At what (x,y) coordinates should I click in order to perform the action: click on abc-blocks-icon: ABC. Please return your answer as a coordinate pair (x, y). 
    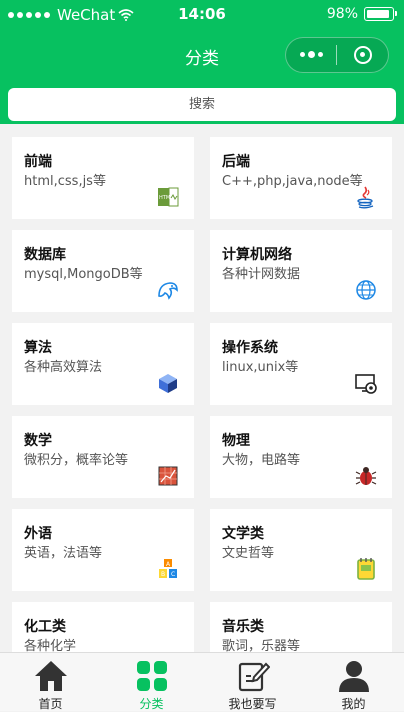
    Looking at the image, I should click on (168, 569).